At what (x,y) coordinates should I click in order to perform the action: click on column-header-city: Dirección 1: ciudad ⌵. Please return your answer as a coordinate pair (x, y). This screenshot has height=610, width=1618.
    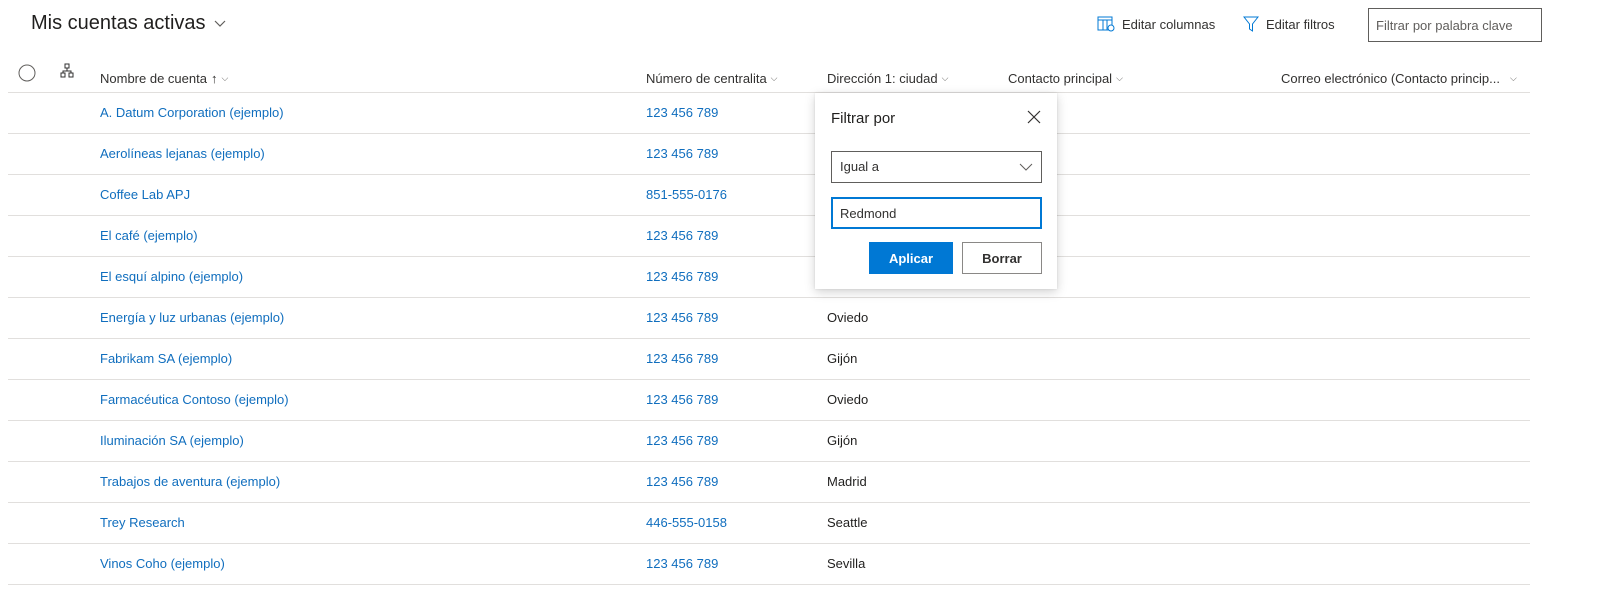
    Looking at the image, I should click on (887, 78).